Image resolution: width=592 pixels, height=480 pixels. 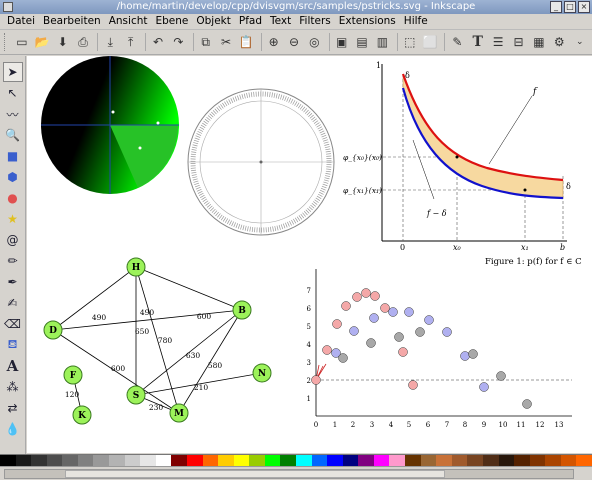 I want to click on pen-tool-icon: ✒, so click(x=13, y=282).